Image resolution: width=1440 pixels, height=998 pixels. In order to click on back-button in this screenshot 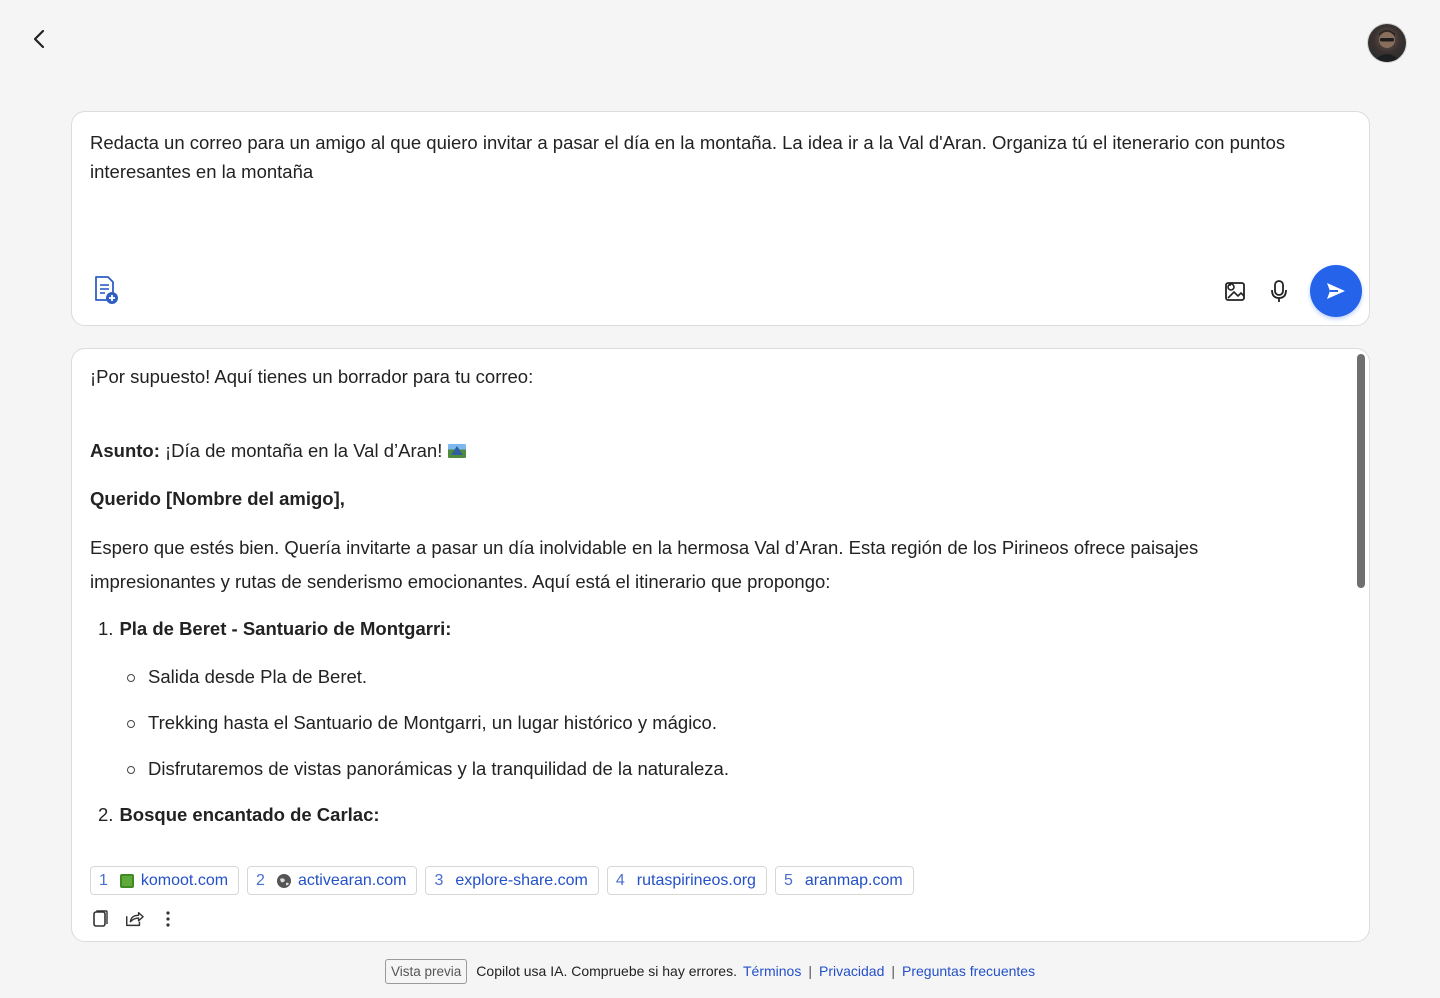, I will do `click(39, 39)`.